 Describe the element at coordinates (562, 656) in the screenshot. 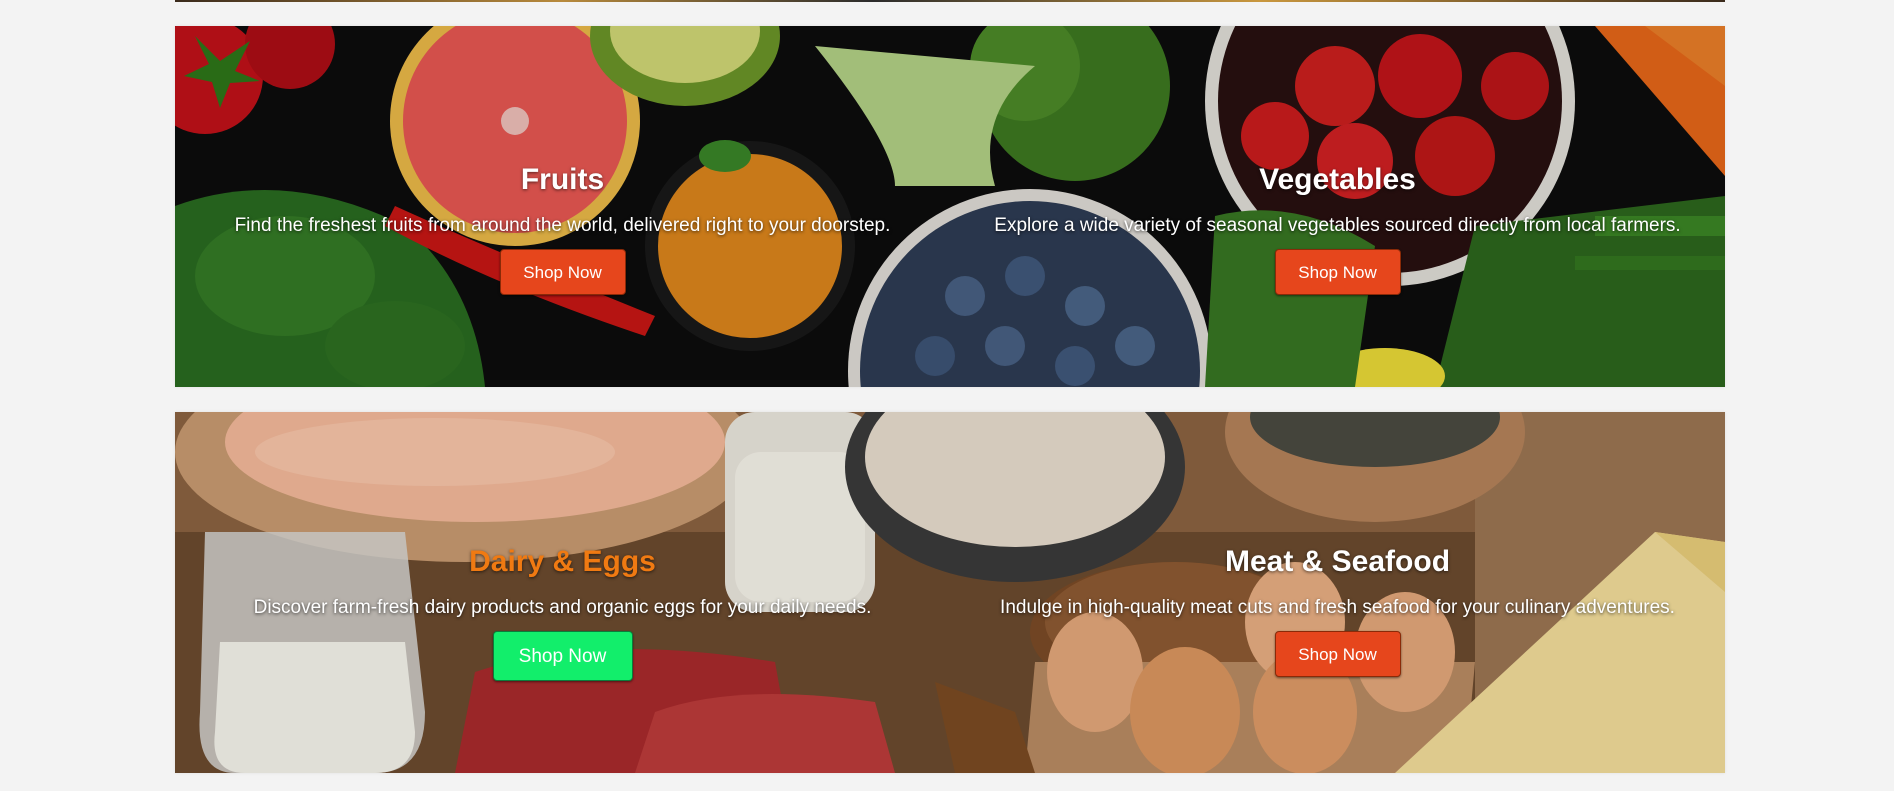

I see `shop-now-button-dairy-eggs: Shop Now` at that location.